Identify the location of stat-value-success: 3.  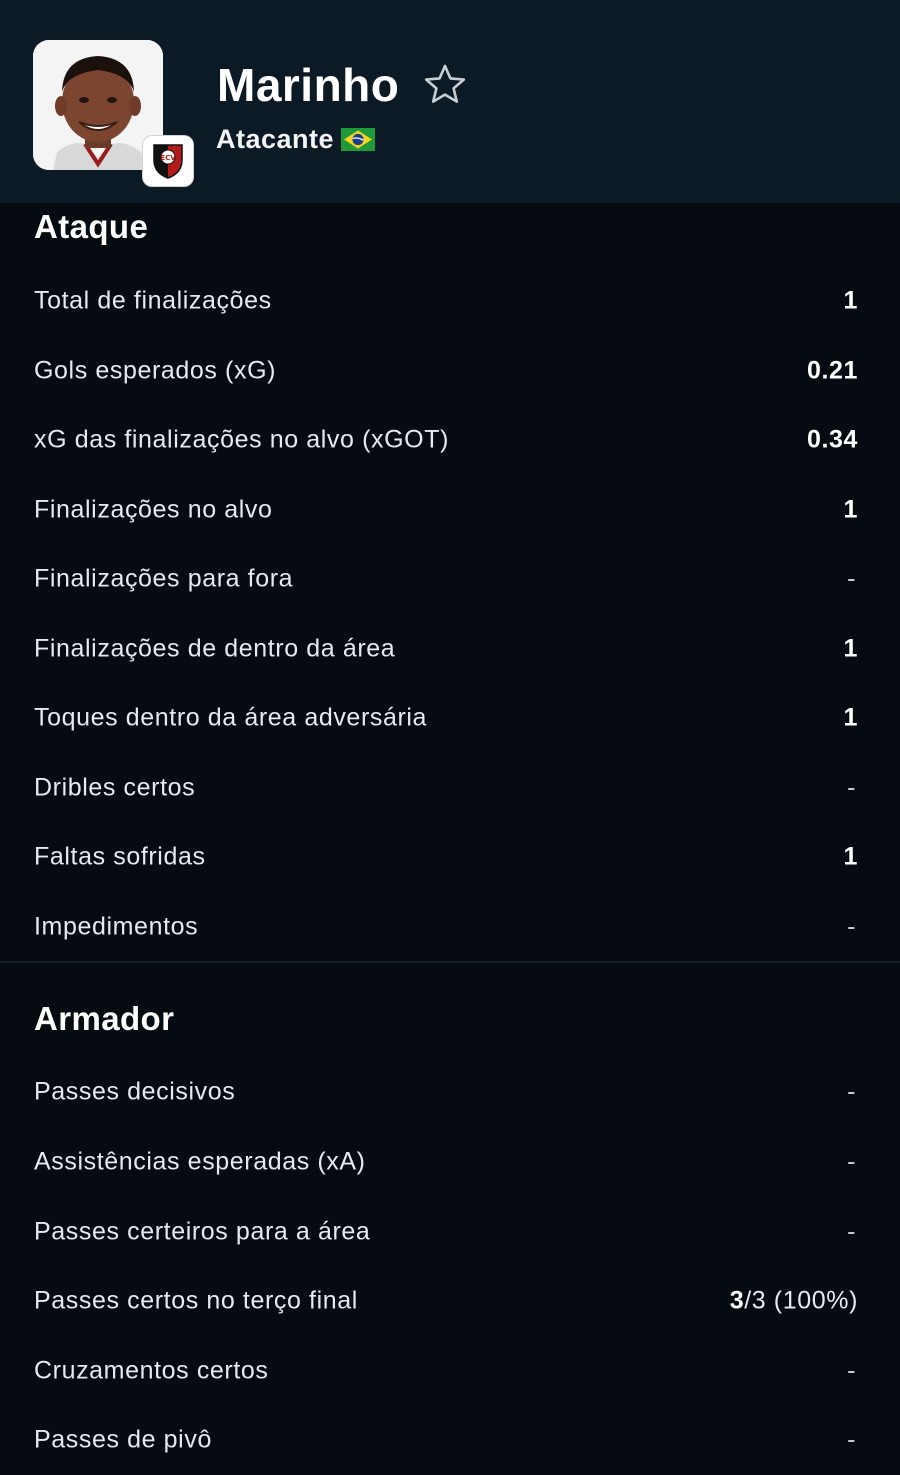
(737, 1300).